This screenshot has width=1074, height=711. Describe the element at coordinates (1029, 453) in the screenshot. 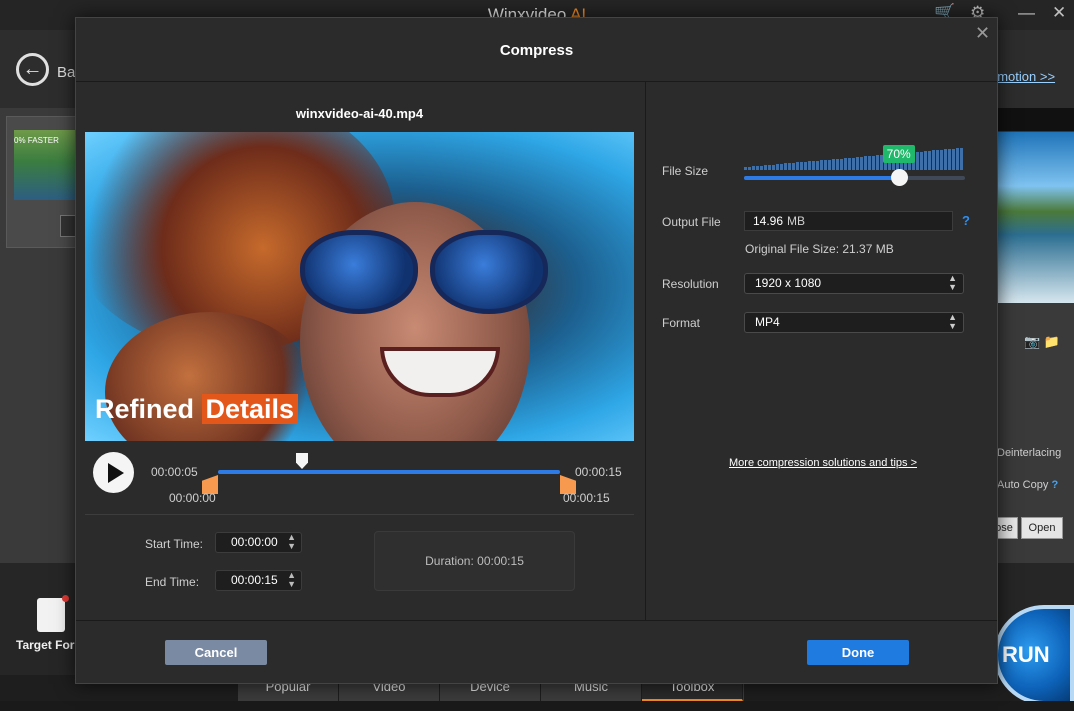

I see `deinterlacing-label: Deinterlacing` at that location.